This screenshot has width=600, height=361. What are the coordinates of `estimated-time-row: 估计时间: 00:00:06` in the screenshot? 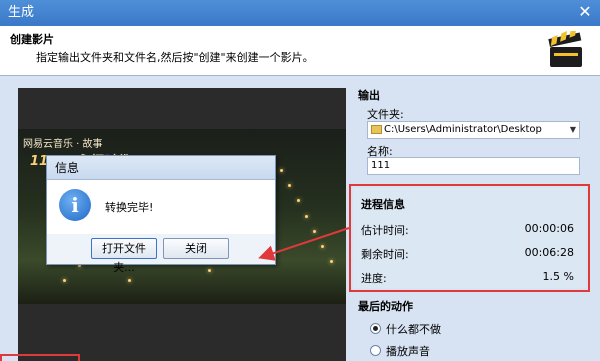 It's located at (469, 230).